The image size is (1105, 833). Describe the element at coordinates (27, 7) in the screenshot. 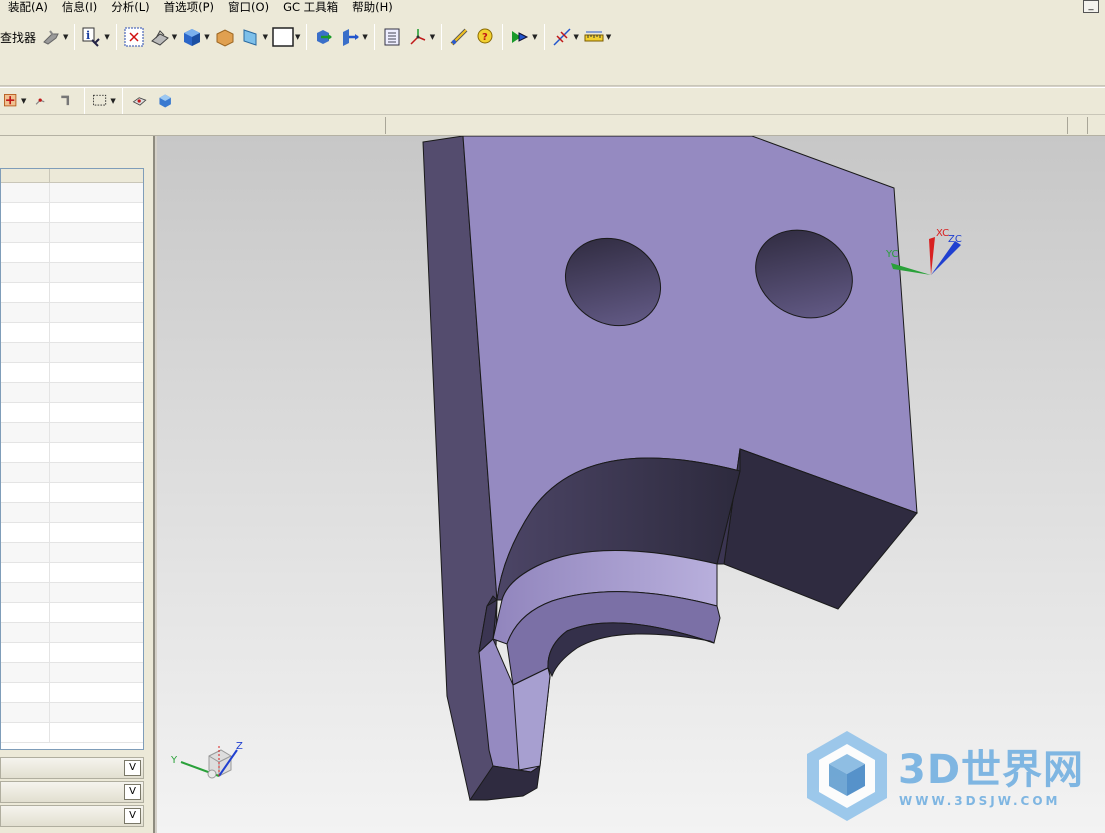

I see `menu-assembly: 装配(A)` at that location.